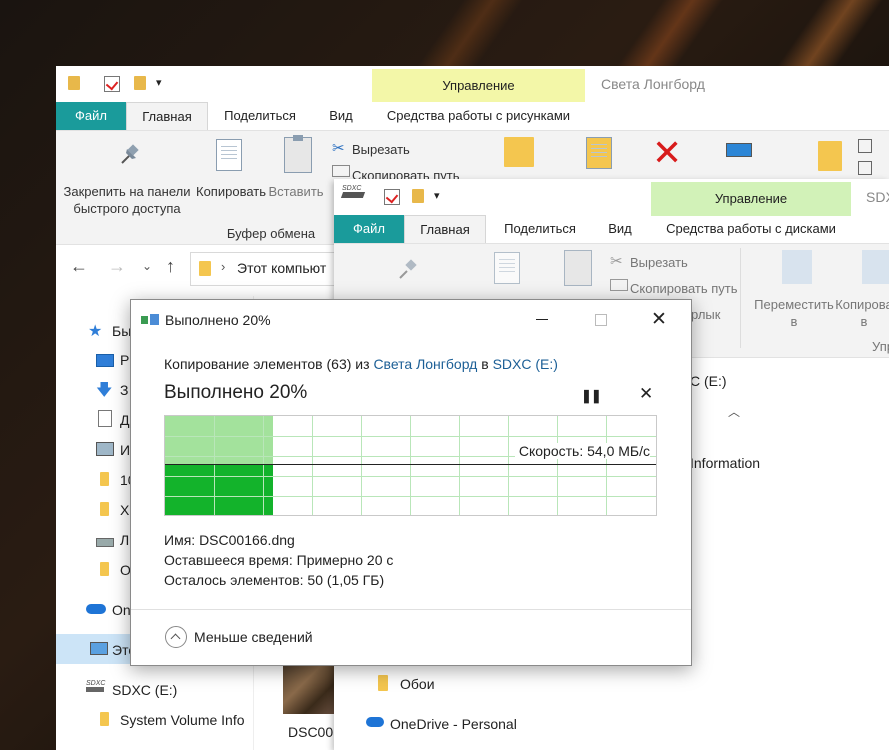 The width and height of the screenshot is (889, 750). Describe the element at coordinates (725, 463) in the screenshot. I see `info-item: Information` at that location.